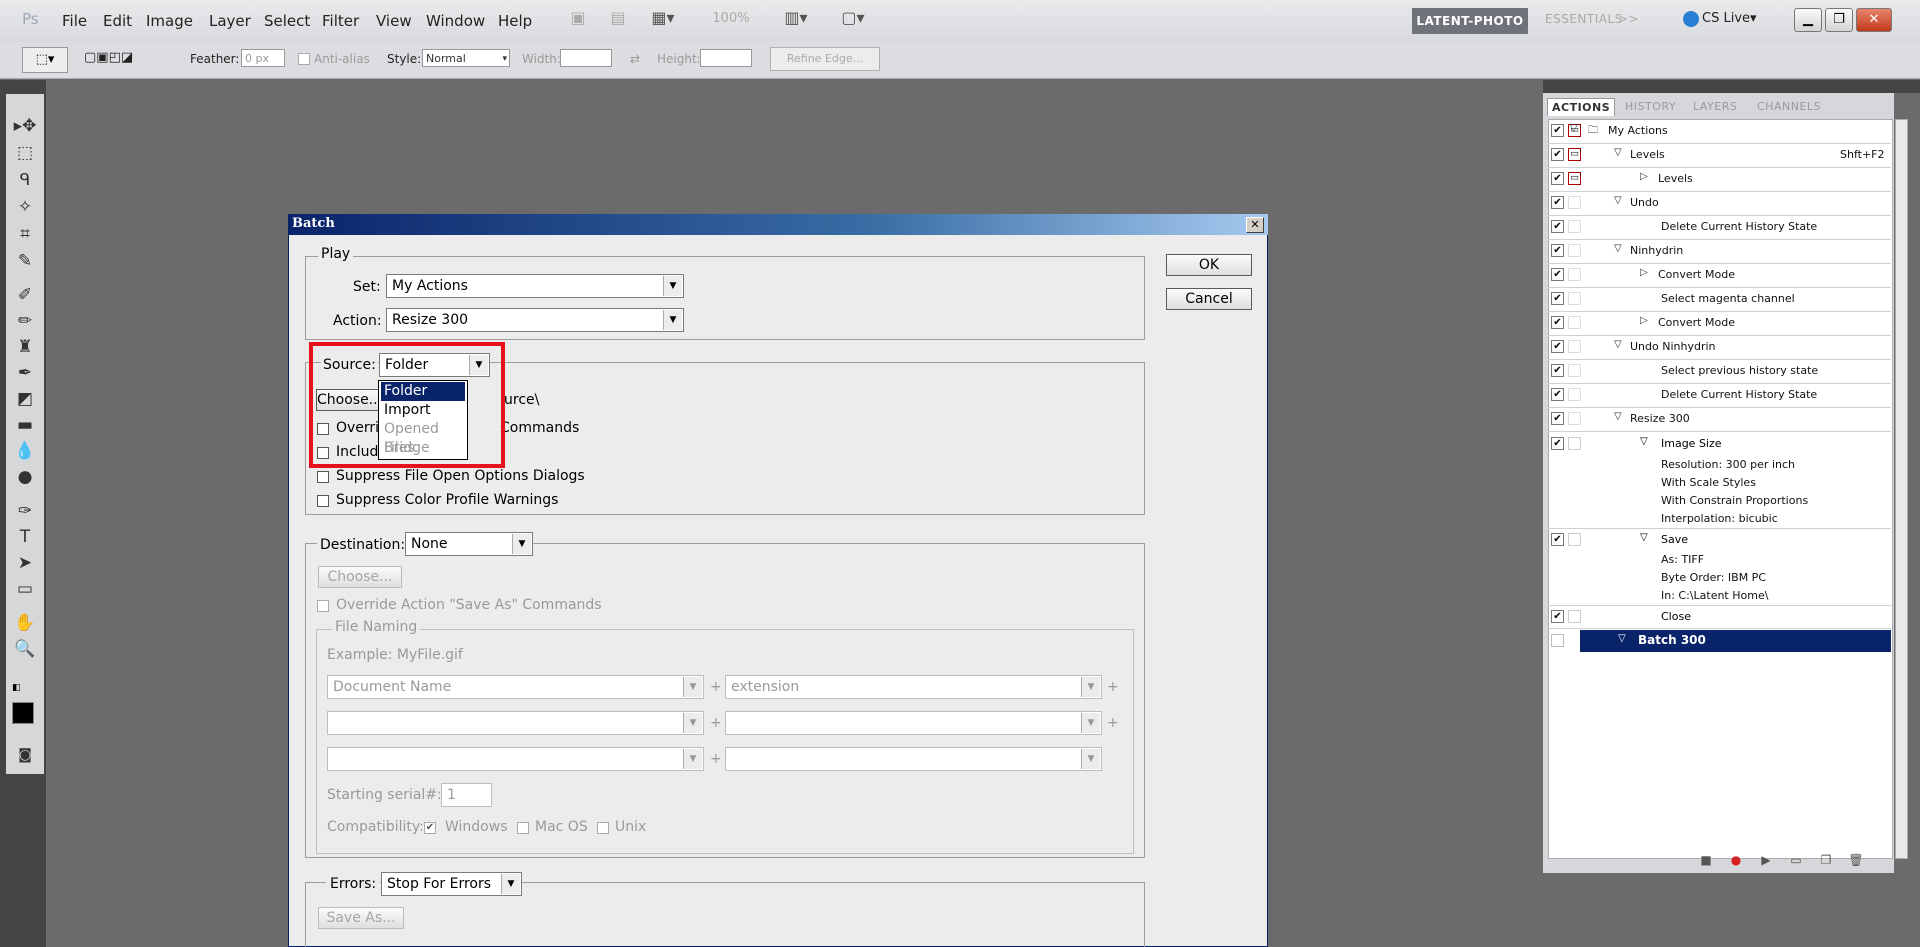 The height and width of the screenshot is (947, 1920). I want to click on naming-field-2: extension ▼, so click(913, 687).